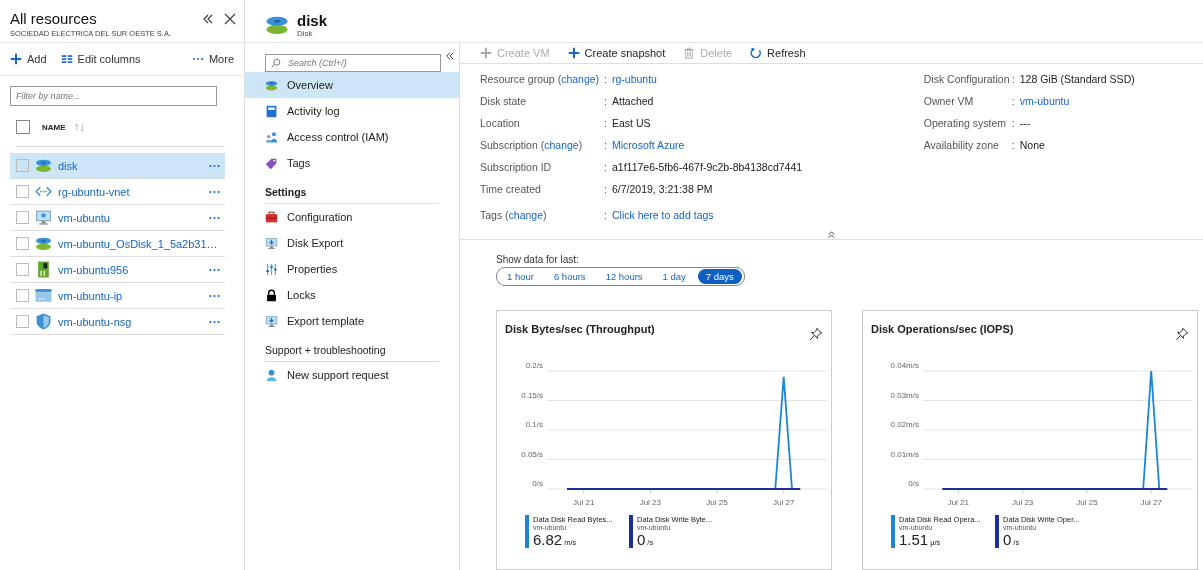 The width and height of the screenshot is (1203, 570). Describe the element at coordinates (271, 217) in the screenshot. I see `toolbox-icon` at that location.